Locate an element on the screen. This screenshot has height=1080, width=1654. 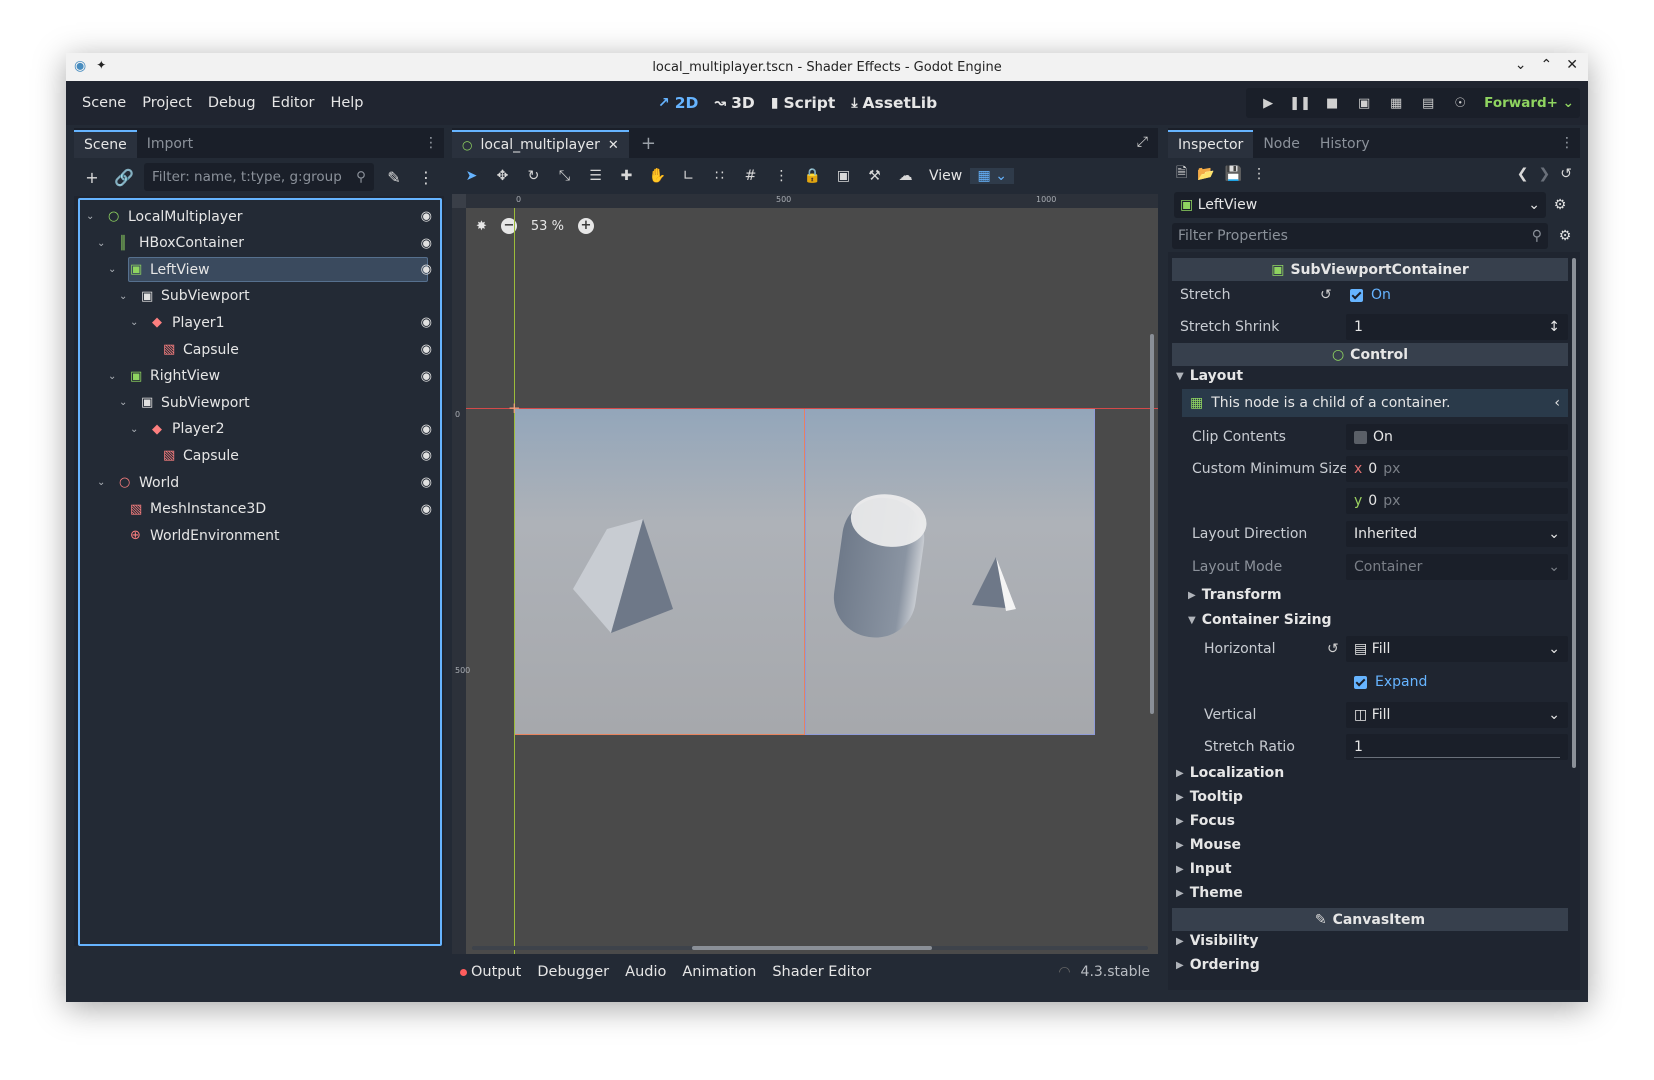
play-custom-scene-icon: ▤ is located at coordinates (1428, 103).